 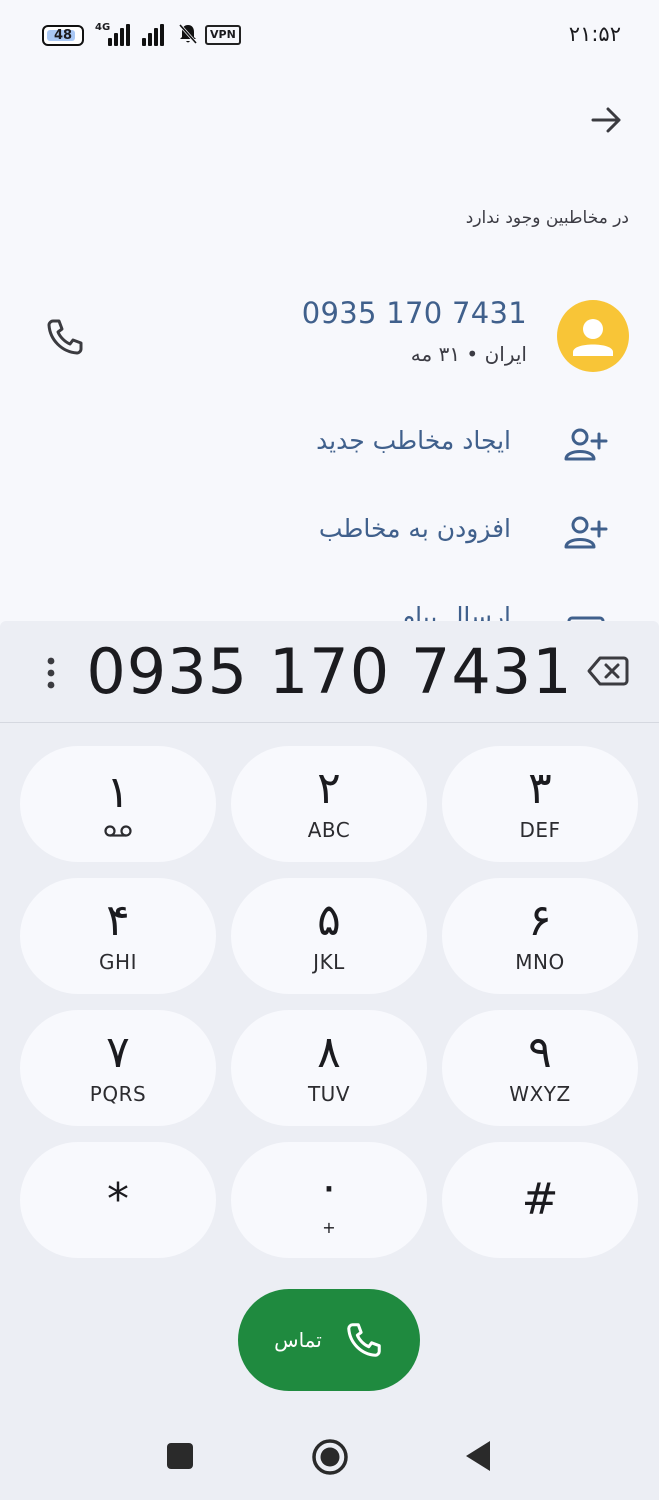 I want to click on key-digit: *, so click(x=118, y=1199).